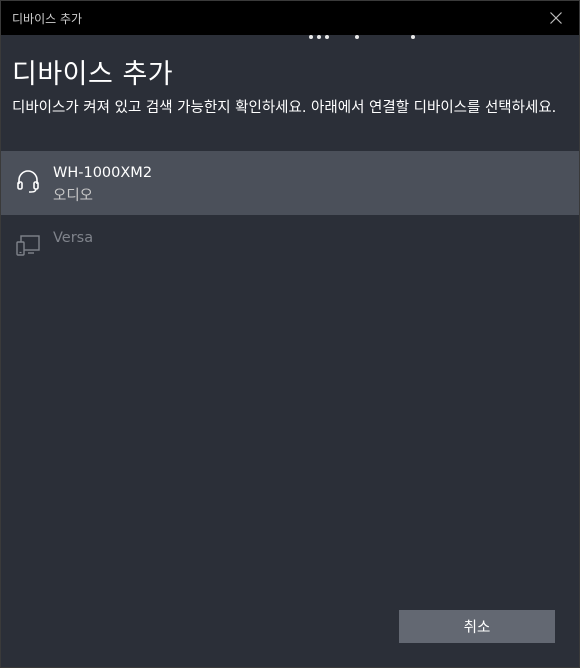  I want to click on close-button, so click(556, 18).